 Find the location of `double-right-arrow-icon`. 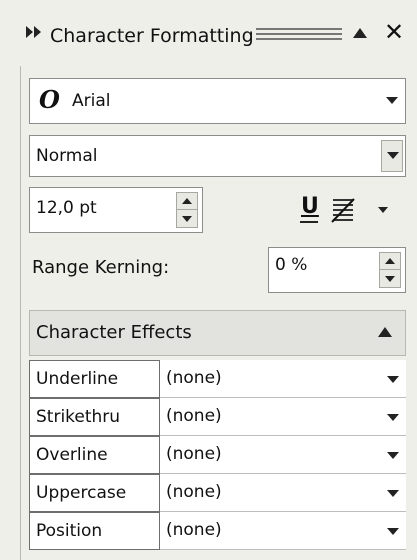

double-right-arrow-icon is located at coordinates (35, 32).